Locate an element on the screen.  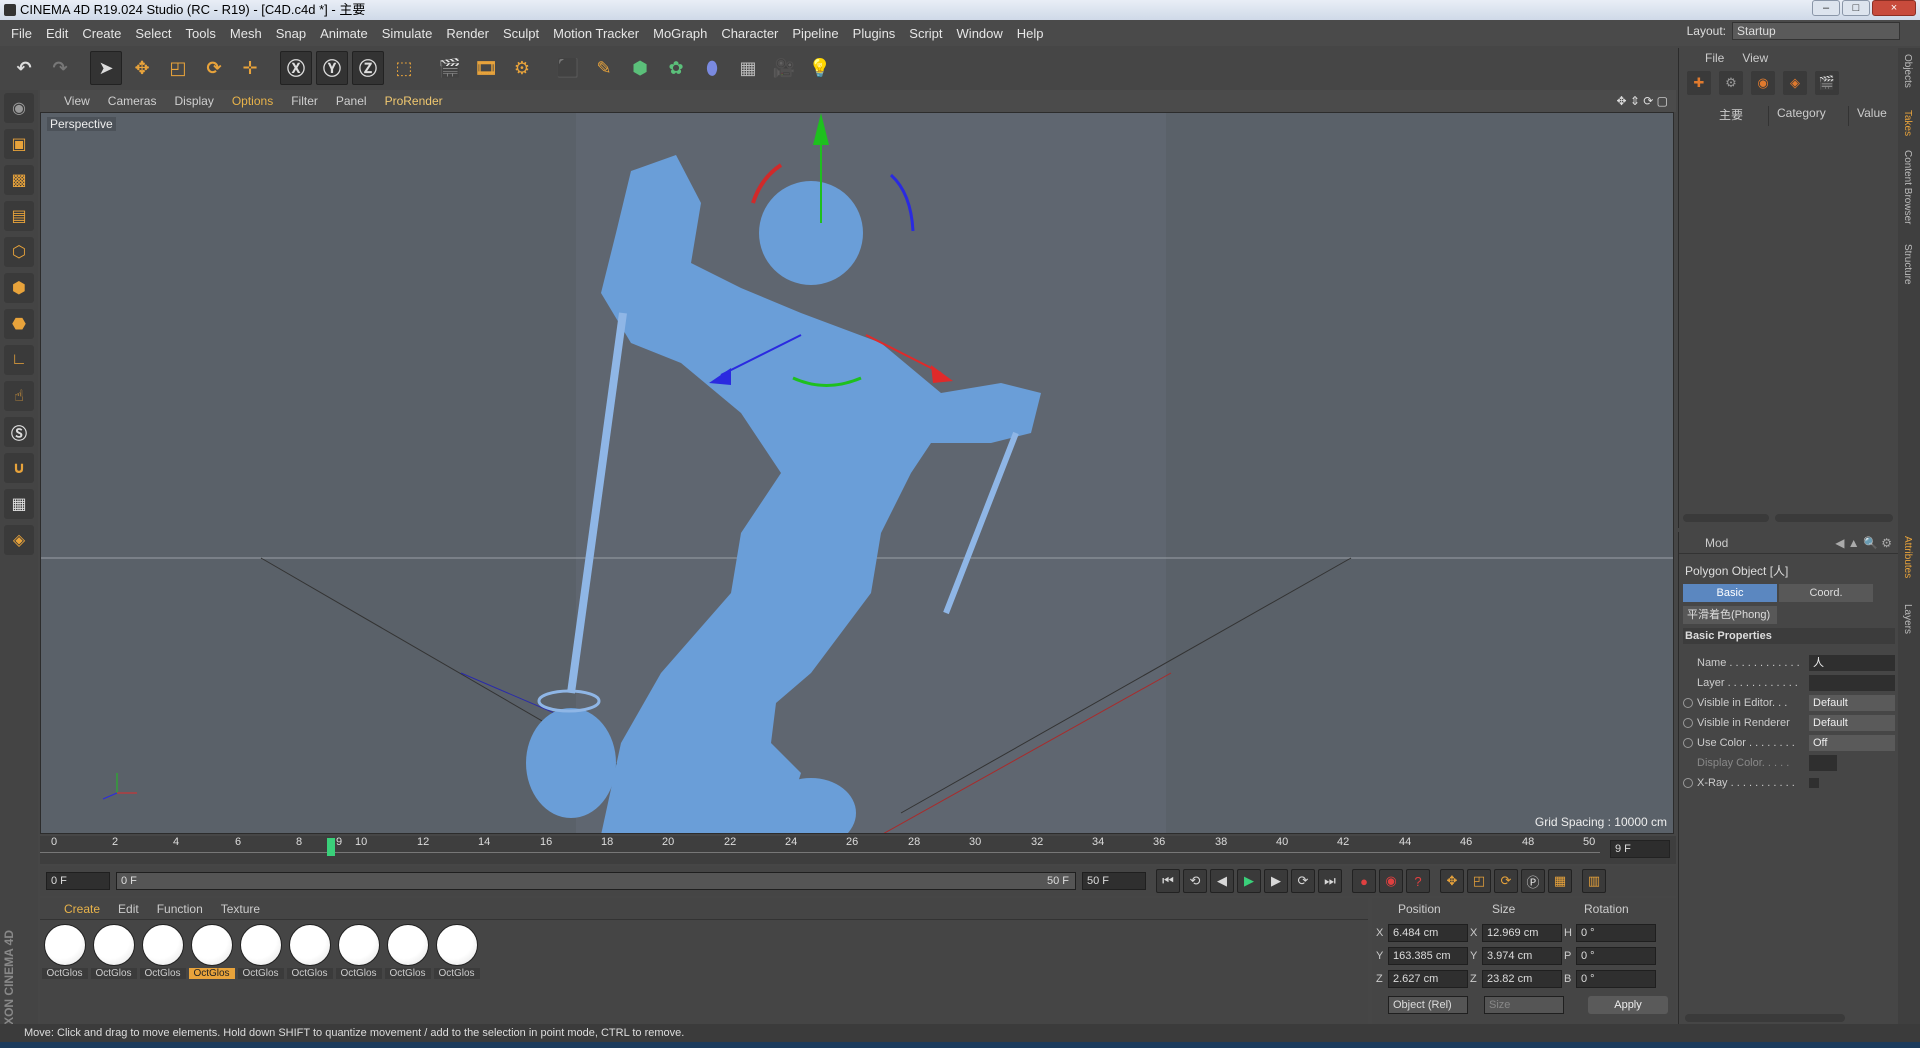
rotate-icon: ⟳ is located at coordinates (214, 68).